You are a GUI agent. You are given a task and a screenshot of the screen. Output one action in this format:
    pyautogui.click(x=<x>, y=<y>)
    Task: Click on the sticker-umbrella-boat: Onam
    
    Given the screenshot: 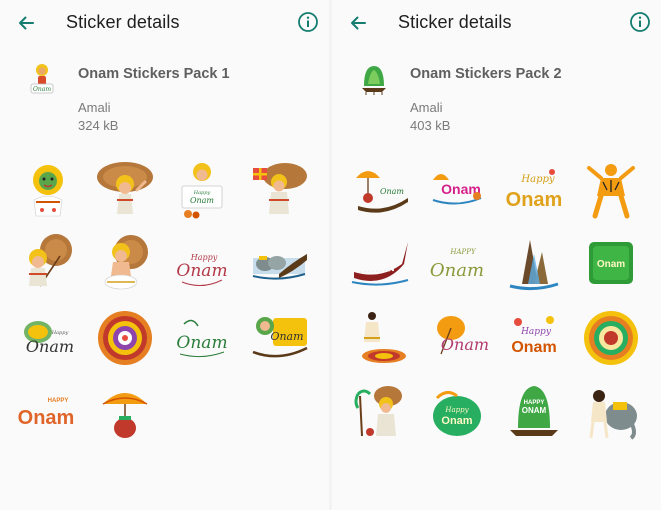 What is the action you would take?
    pyautogui.click(x=379, y=190)
    